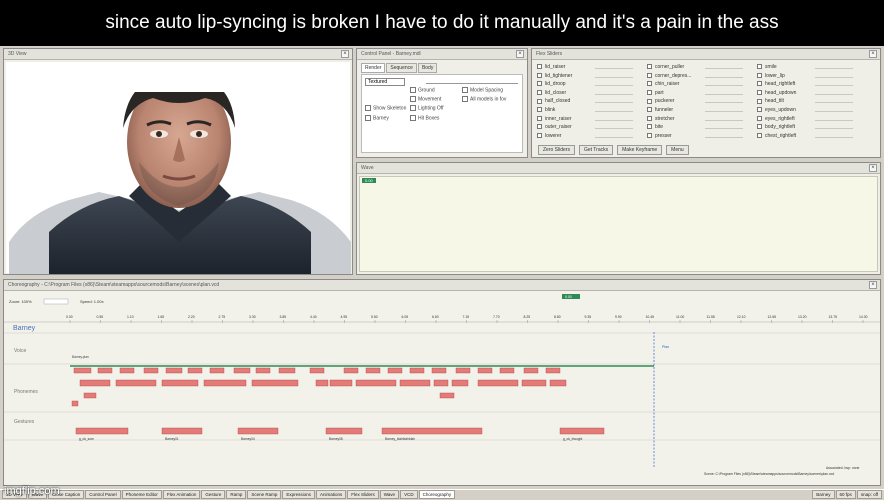 This screenshot has width=884, height=500. I want to click on tool-tab-flex-sliders: Flex Sliders, so click(363, 494).